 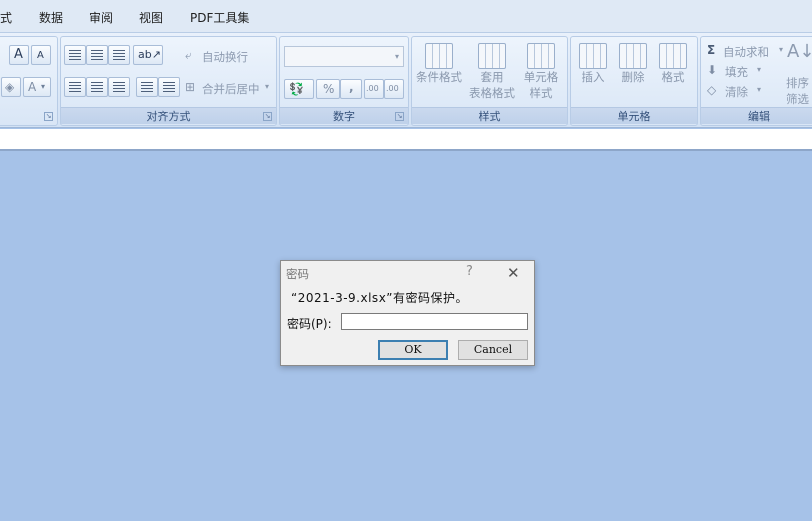 I want to click on align-middle-button, so click(x=97, y=55).